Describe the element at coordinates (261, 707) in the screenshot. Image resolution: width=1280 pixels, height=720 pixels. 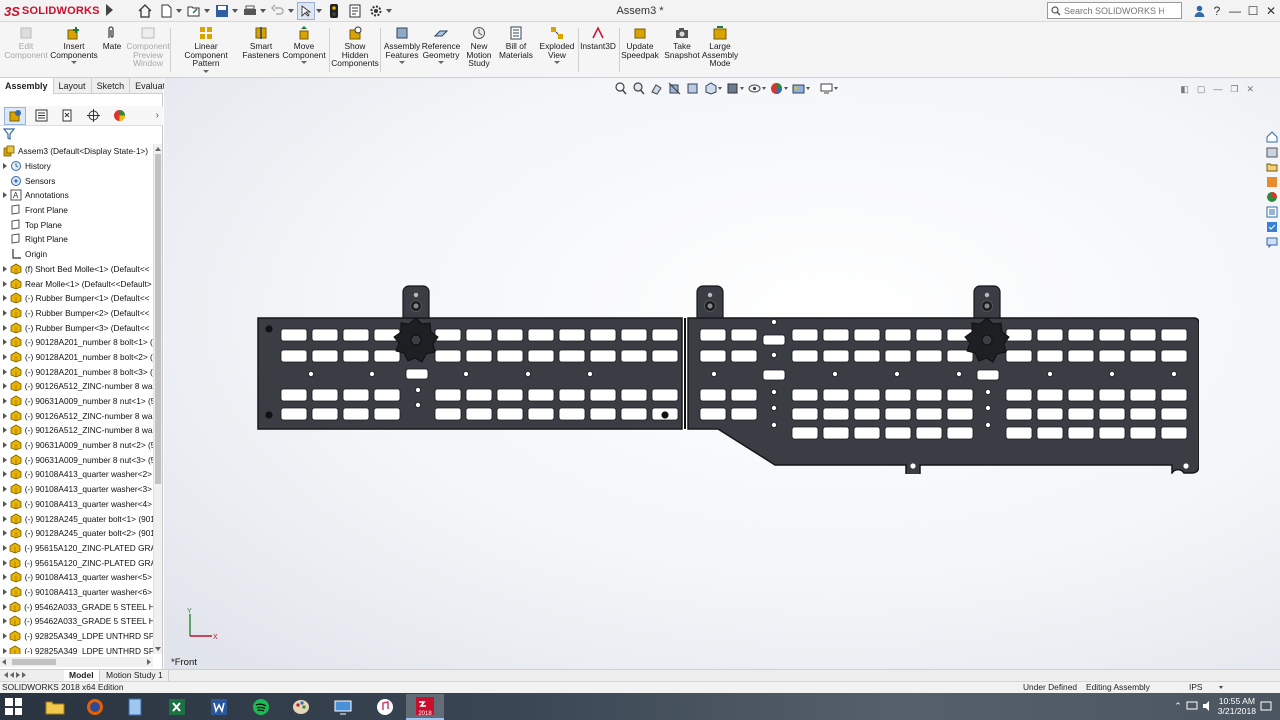
I see `spotify-icon` at that location.